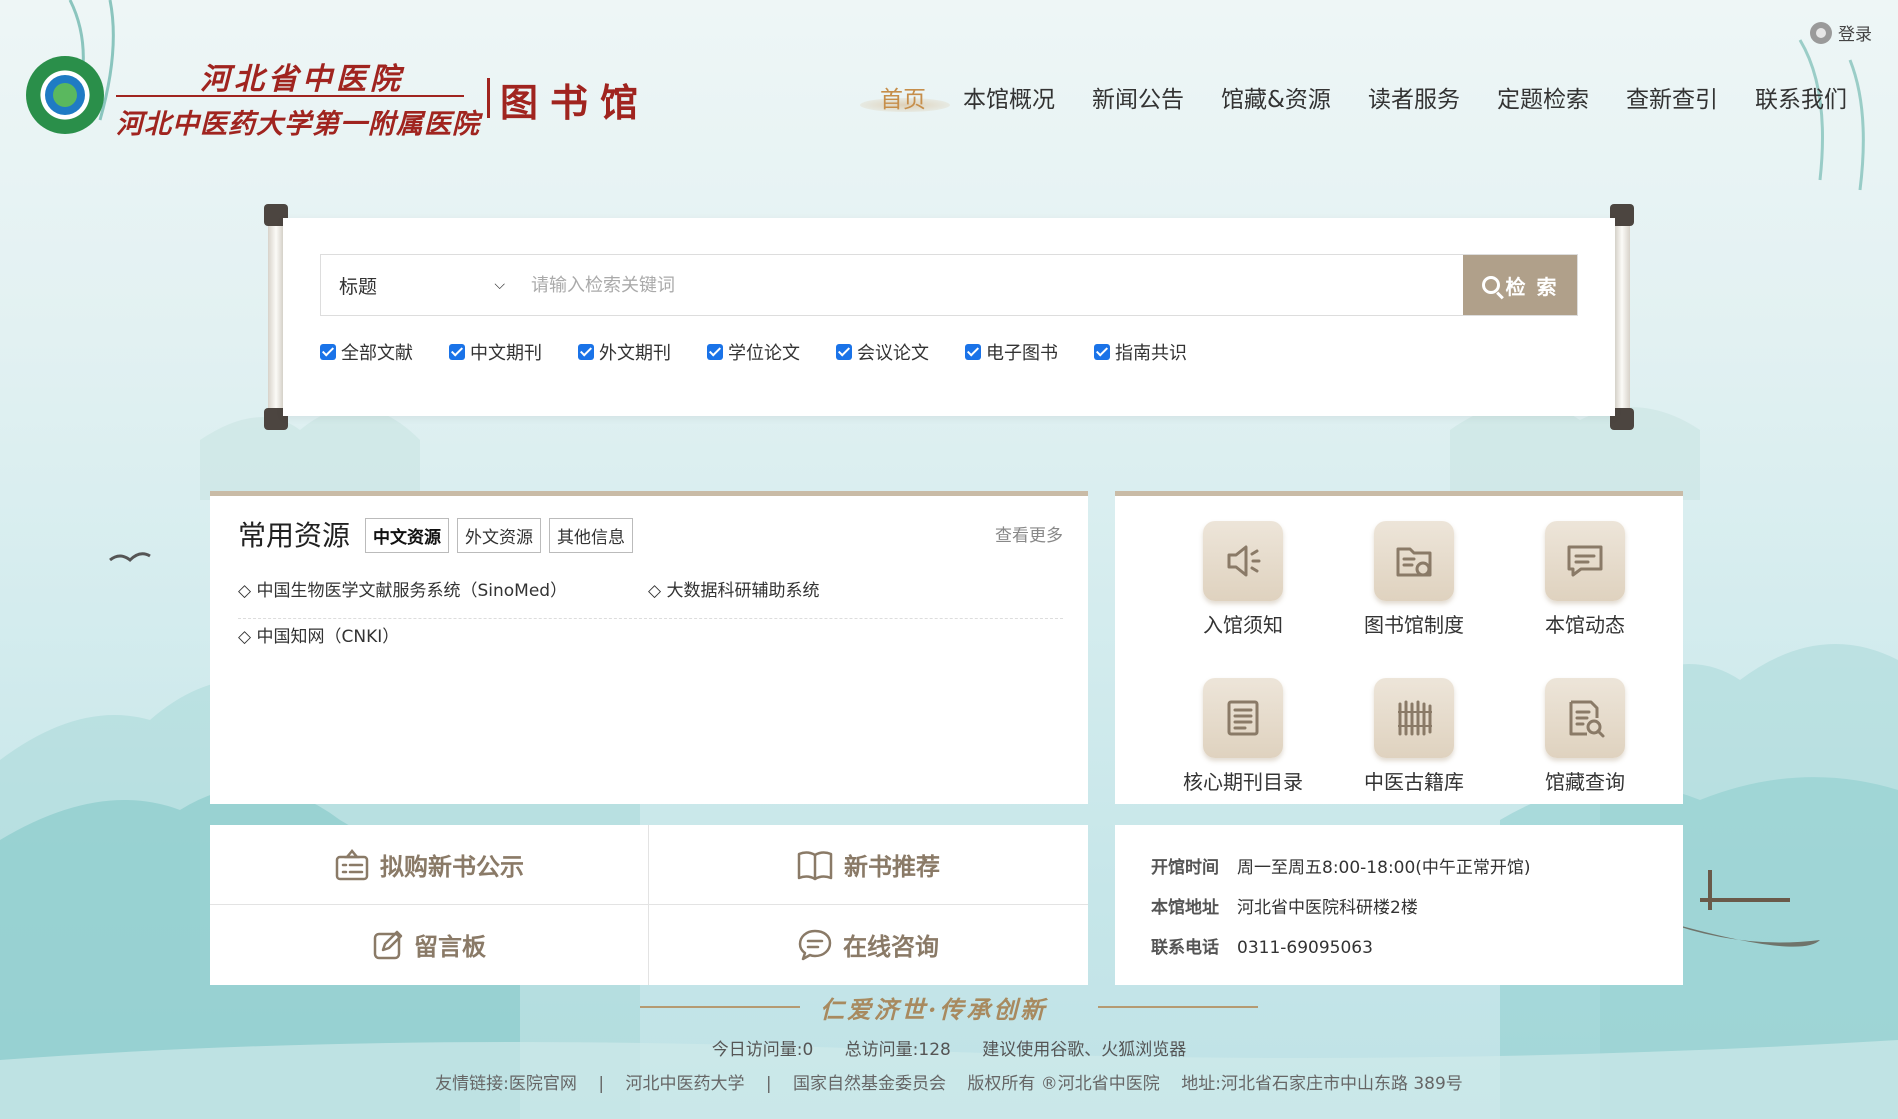  I want to click on login-link: 登录, so click(1841, 32).